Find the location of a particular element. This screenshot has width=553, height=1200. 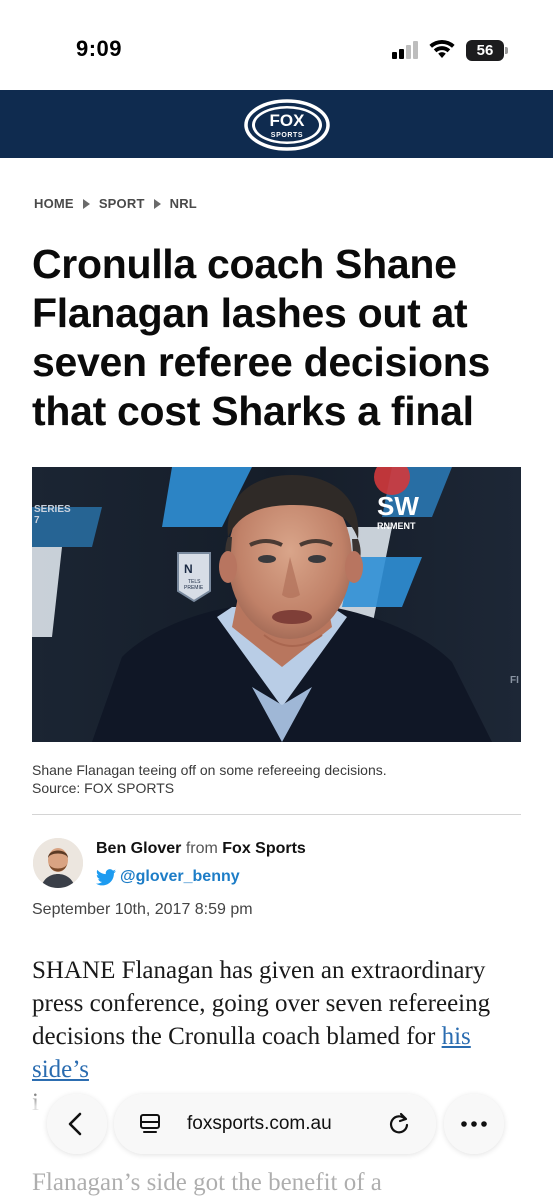

backdrop-nrl-text: N is located at coordinates (188, 569).